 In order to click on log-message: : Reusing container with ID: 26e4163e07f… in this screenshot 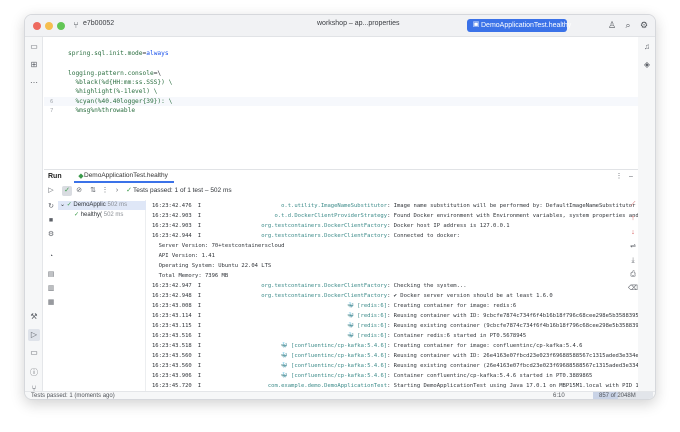, I will do `click(512, 356)`.